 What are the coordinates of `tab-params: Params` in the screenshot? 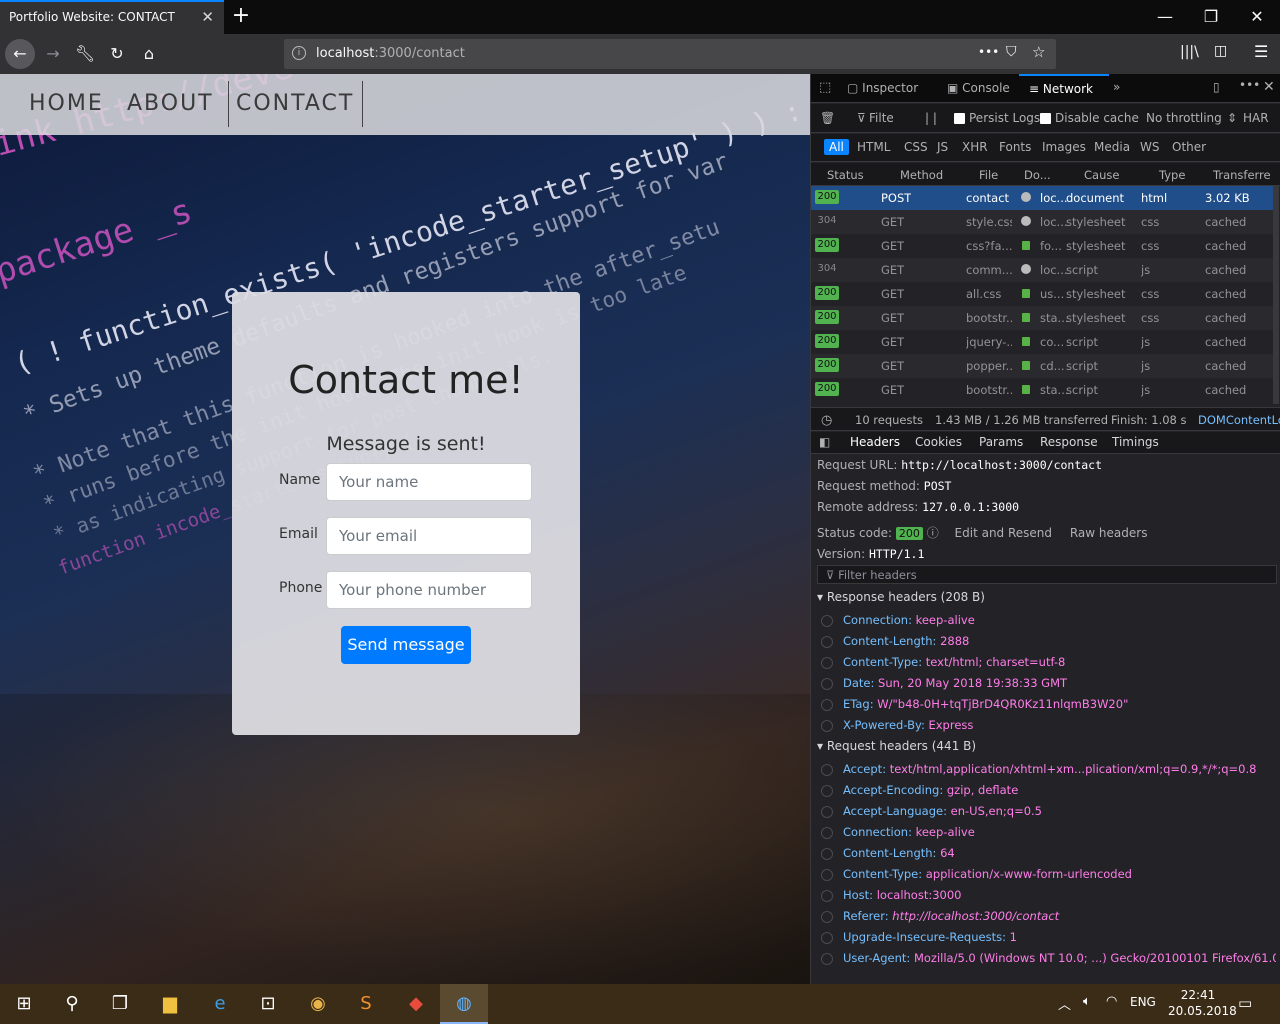 It's located at (1001, 442).